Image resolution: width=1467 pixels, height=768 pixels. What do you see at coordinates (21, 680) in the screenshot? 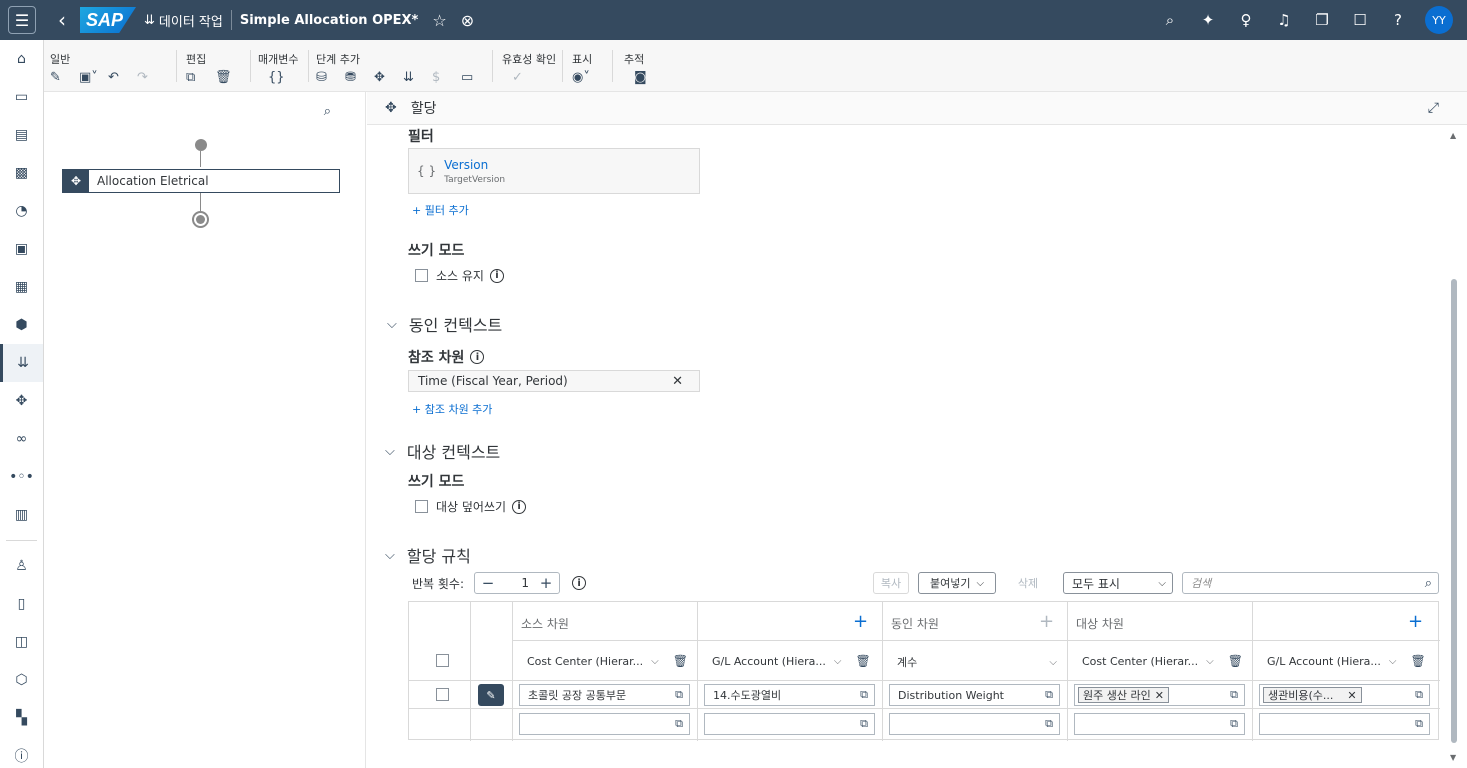
I see `deployment-icon: ⬡` at bounding box center [21, 680].